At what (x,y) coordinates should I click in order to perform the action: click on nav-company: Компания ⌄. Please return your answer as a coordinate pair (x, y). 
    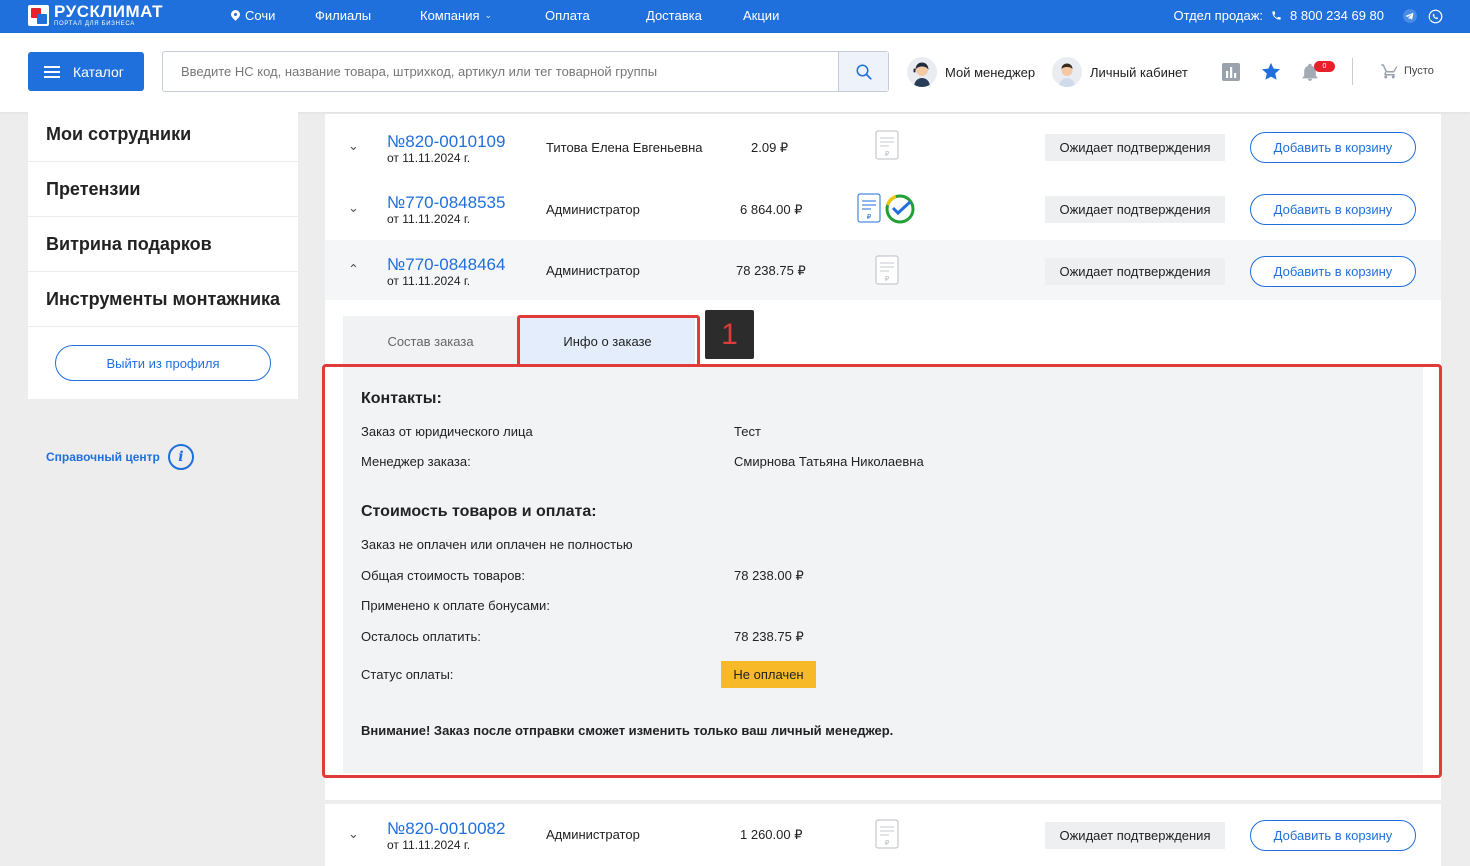
    Looking at the image, I should click on (456, 15).